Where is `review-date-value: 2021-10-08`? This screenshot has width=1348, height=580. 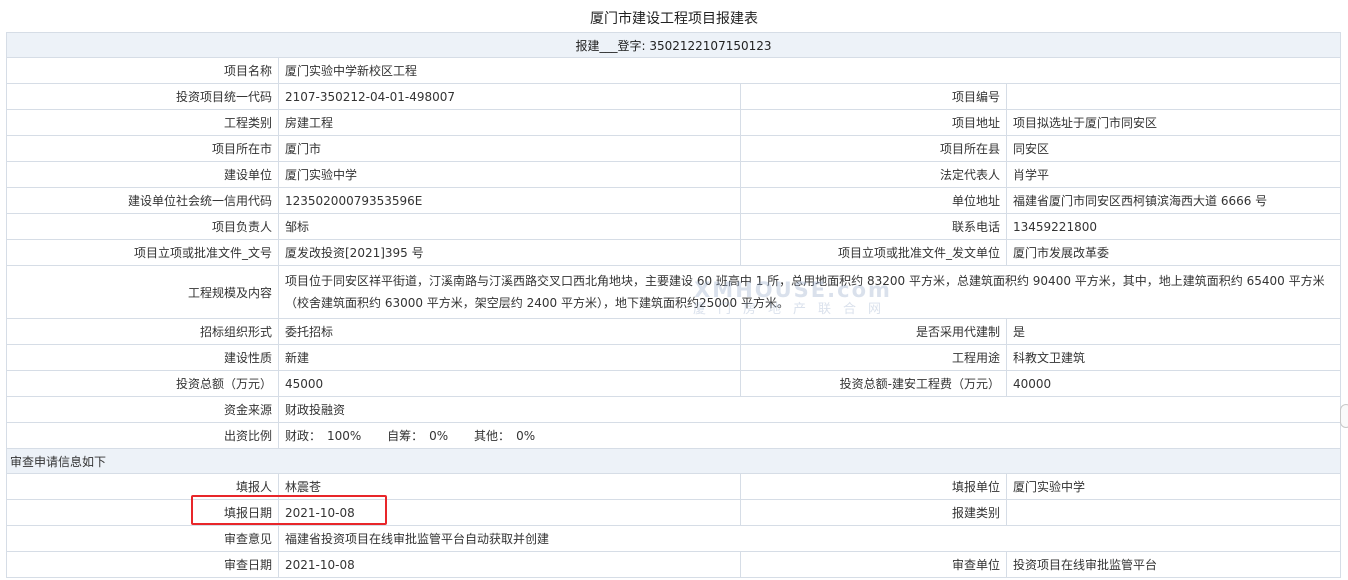 review-date-value: 2021-10-08 is located at coordinates (509, 564).